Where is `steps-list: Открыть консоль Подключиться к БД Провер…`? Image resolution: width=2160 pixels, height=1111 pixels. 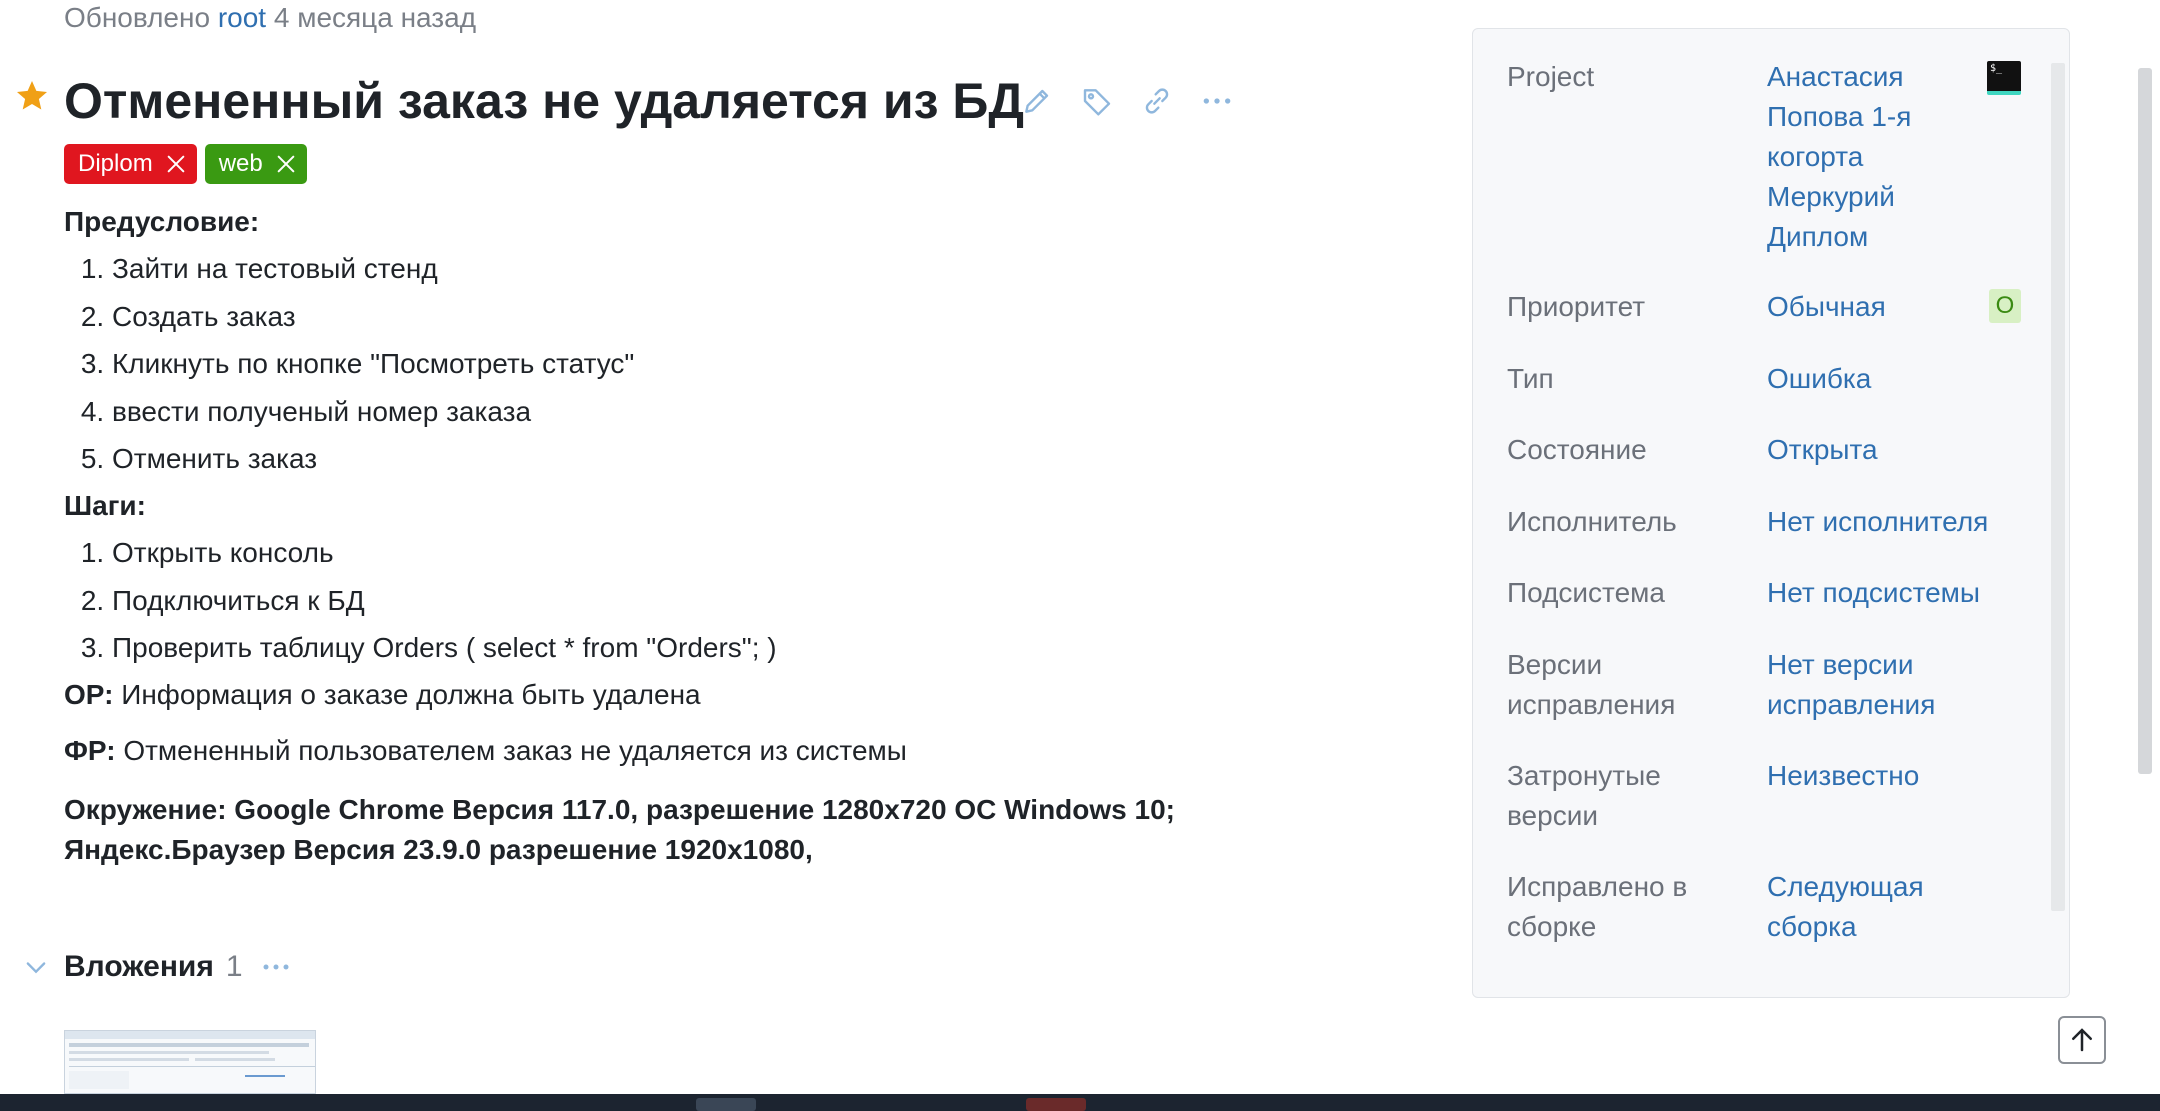
steps-list: Открыть консоль Подключиться к БД Провер… is located at coordinates (734, 600).